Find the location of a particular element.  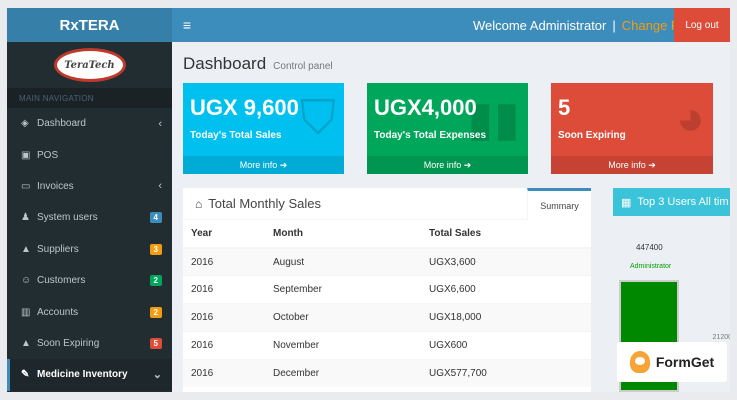

table-header-row: Year Month Total Sales is located at coordinates (387, 234).